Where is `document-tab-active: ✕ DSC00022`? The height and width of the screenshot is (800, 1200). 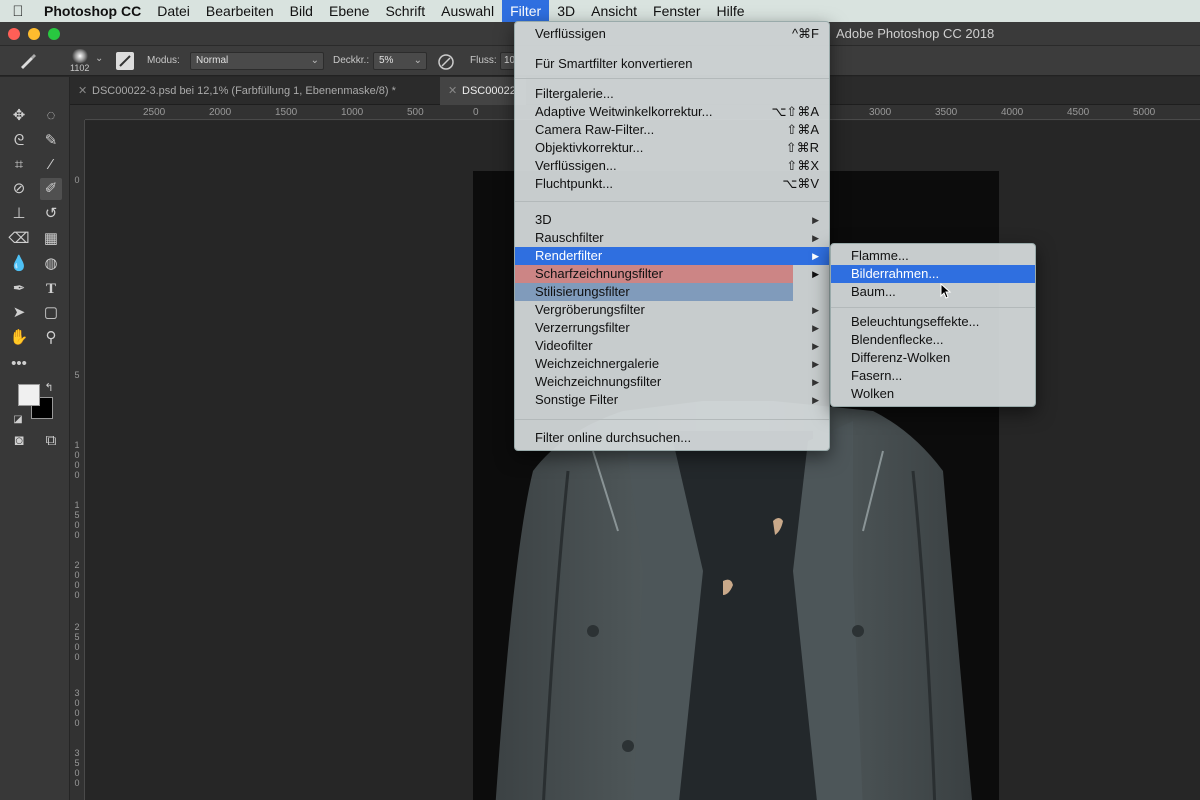 document-tab-active: ✕ DSC00022 is located at coordinates (483, 91).